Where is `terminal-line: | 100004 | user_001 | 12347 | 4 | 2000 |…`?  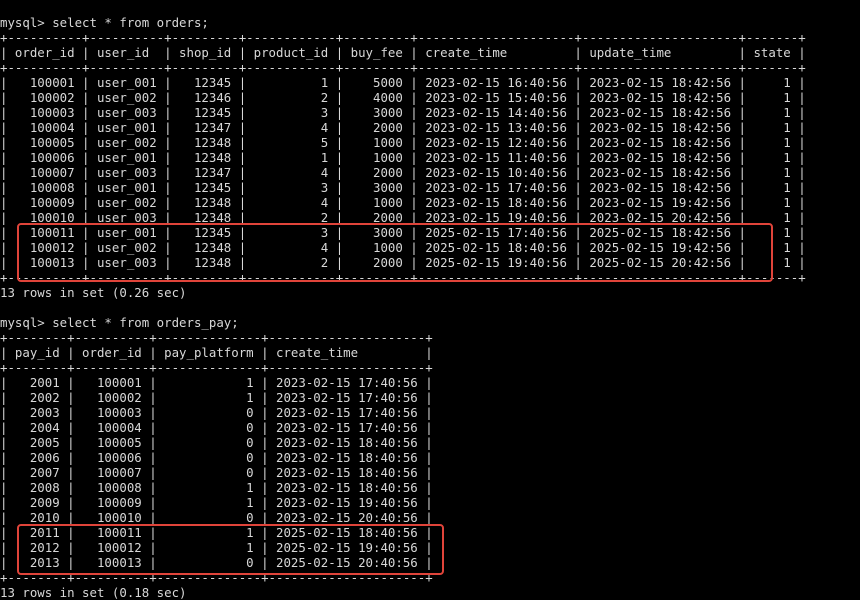 terminal-line: | 100004 | user_001 | 12347 | 4 | 2000 |… is located at coordinates (403, 127).